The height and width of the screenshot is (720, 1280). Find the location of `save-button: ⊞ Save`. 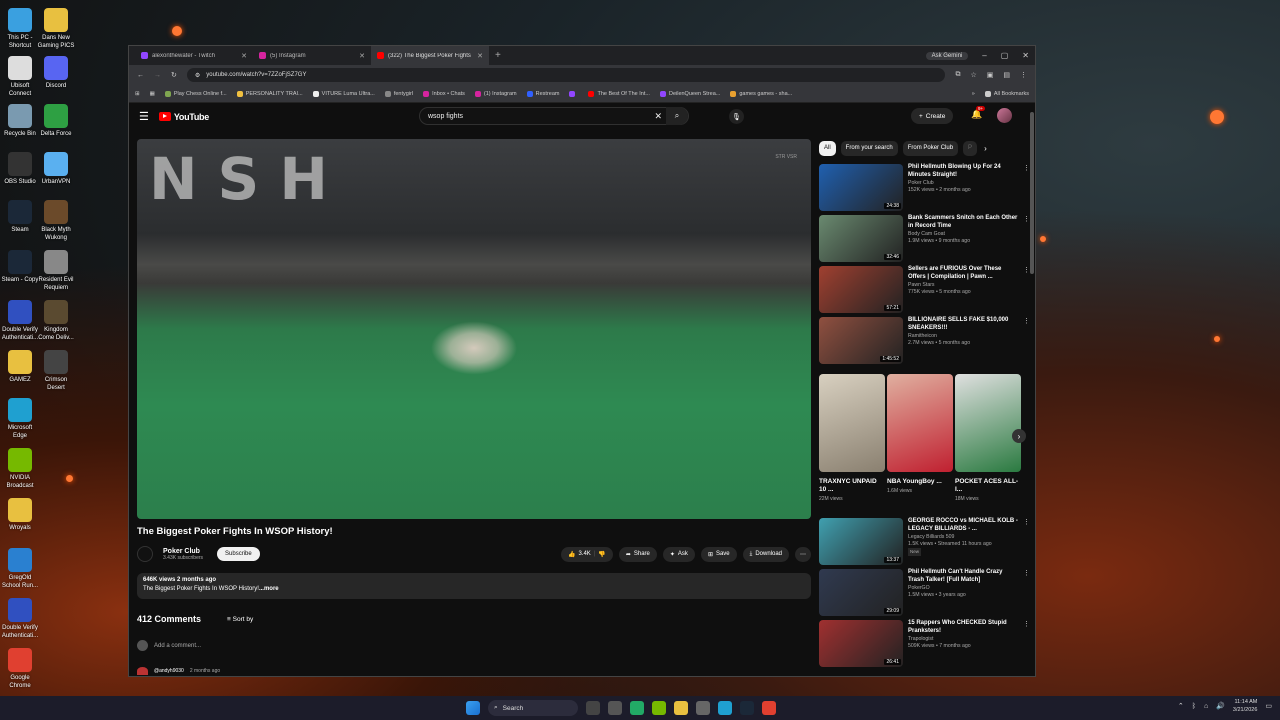

save-button: ⊞ Save is located at coordinates (718, 554).